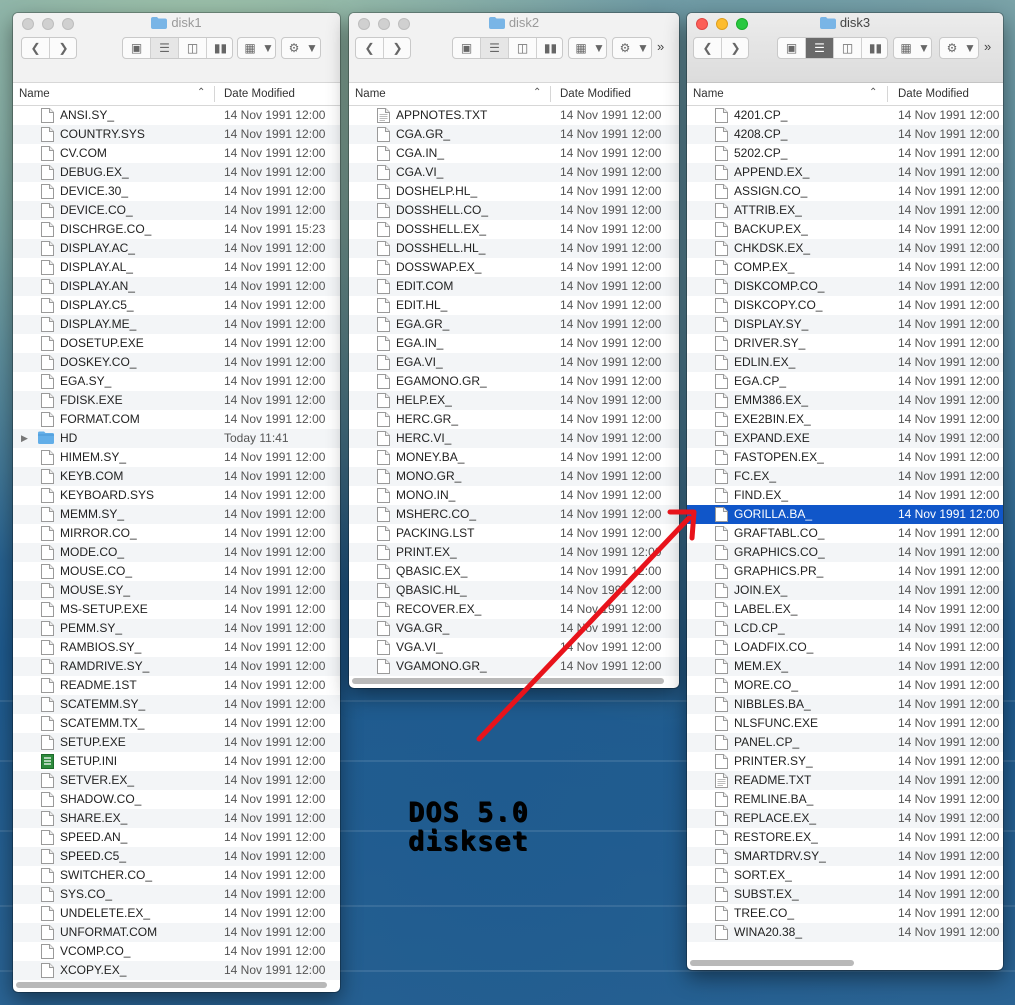 The width and height of the screenshot is (1015, 1005). Describe the element at coordinates (845, 875) in the screenshot. I see `file-row: SORT.EX_ 14 Nov 1991 12:00` at that location.